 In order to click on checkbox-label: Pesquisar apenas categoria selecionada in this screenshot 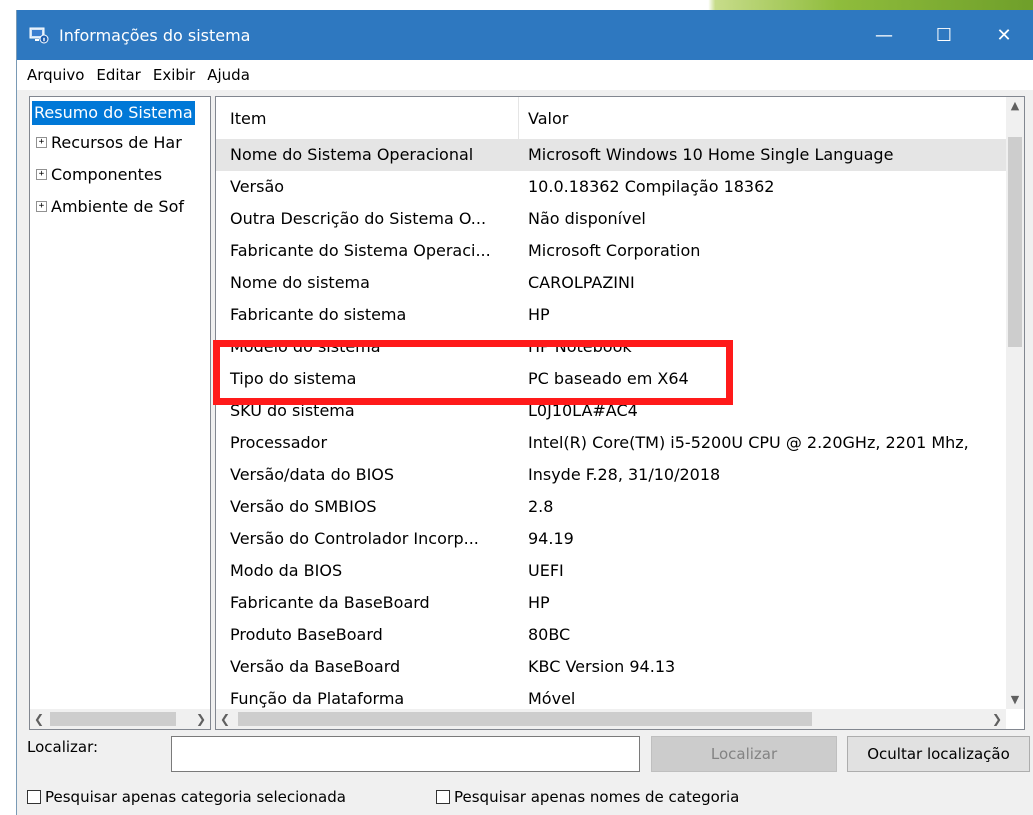, I will do `click(195, 797)`.